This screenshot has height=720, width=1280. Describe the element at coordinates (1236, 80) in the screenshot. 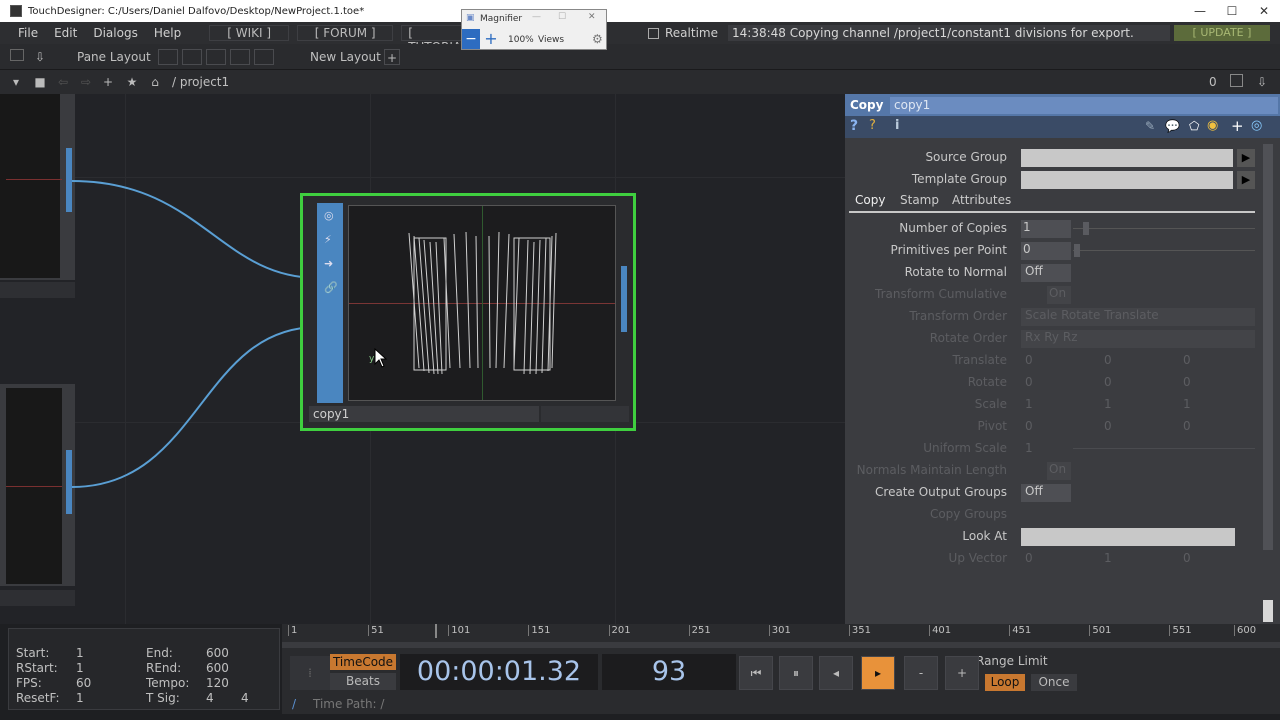

I see `maximize-pane-icon` at that location.